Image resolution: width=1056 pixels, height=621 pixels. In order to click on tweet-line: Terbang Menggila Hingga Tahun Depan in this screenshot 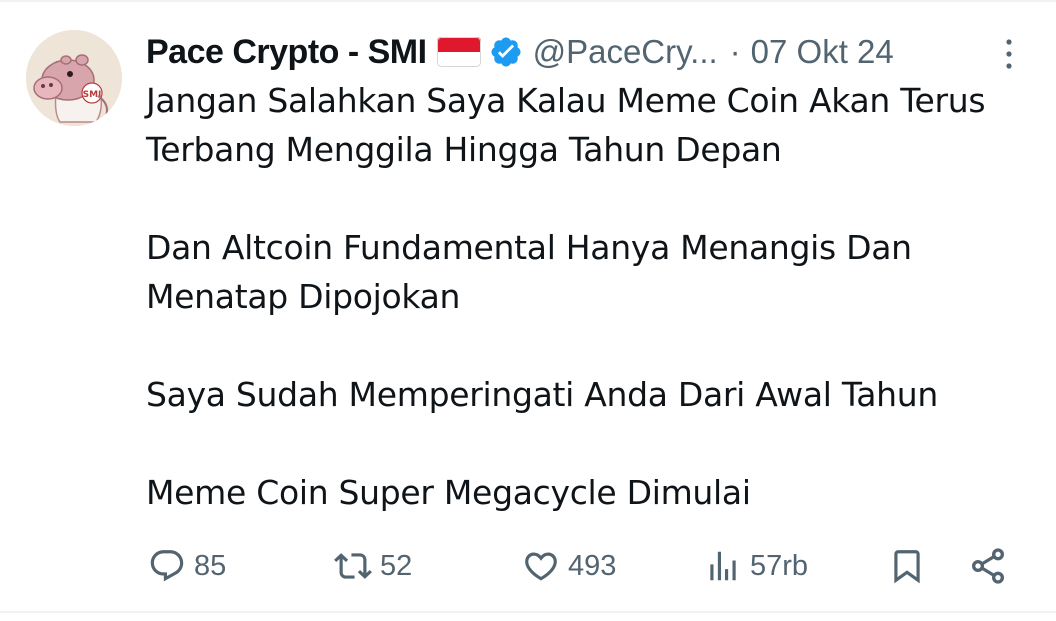, I will do `click(464, 149)`.